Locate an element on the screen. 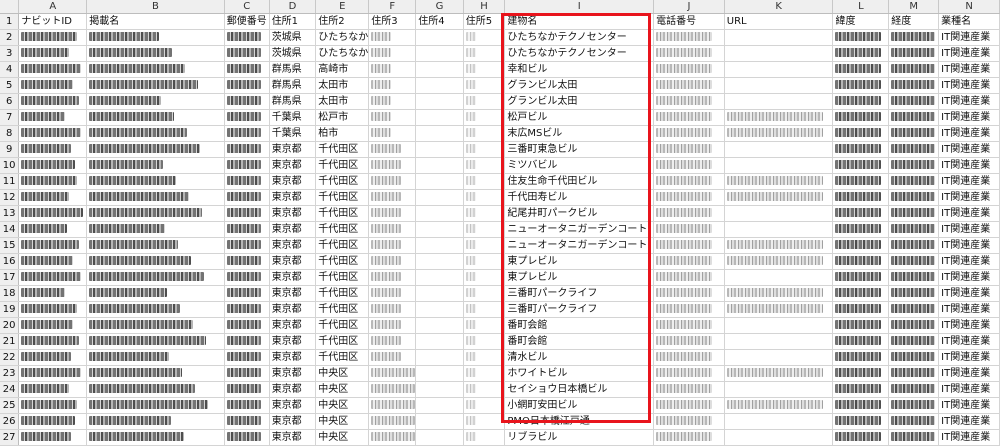 Image resolution: width=1000 pixels, height=446 pixels. column-header-k: K is located at coordinates (779, 7).